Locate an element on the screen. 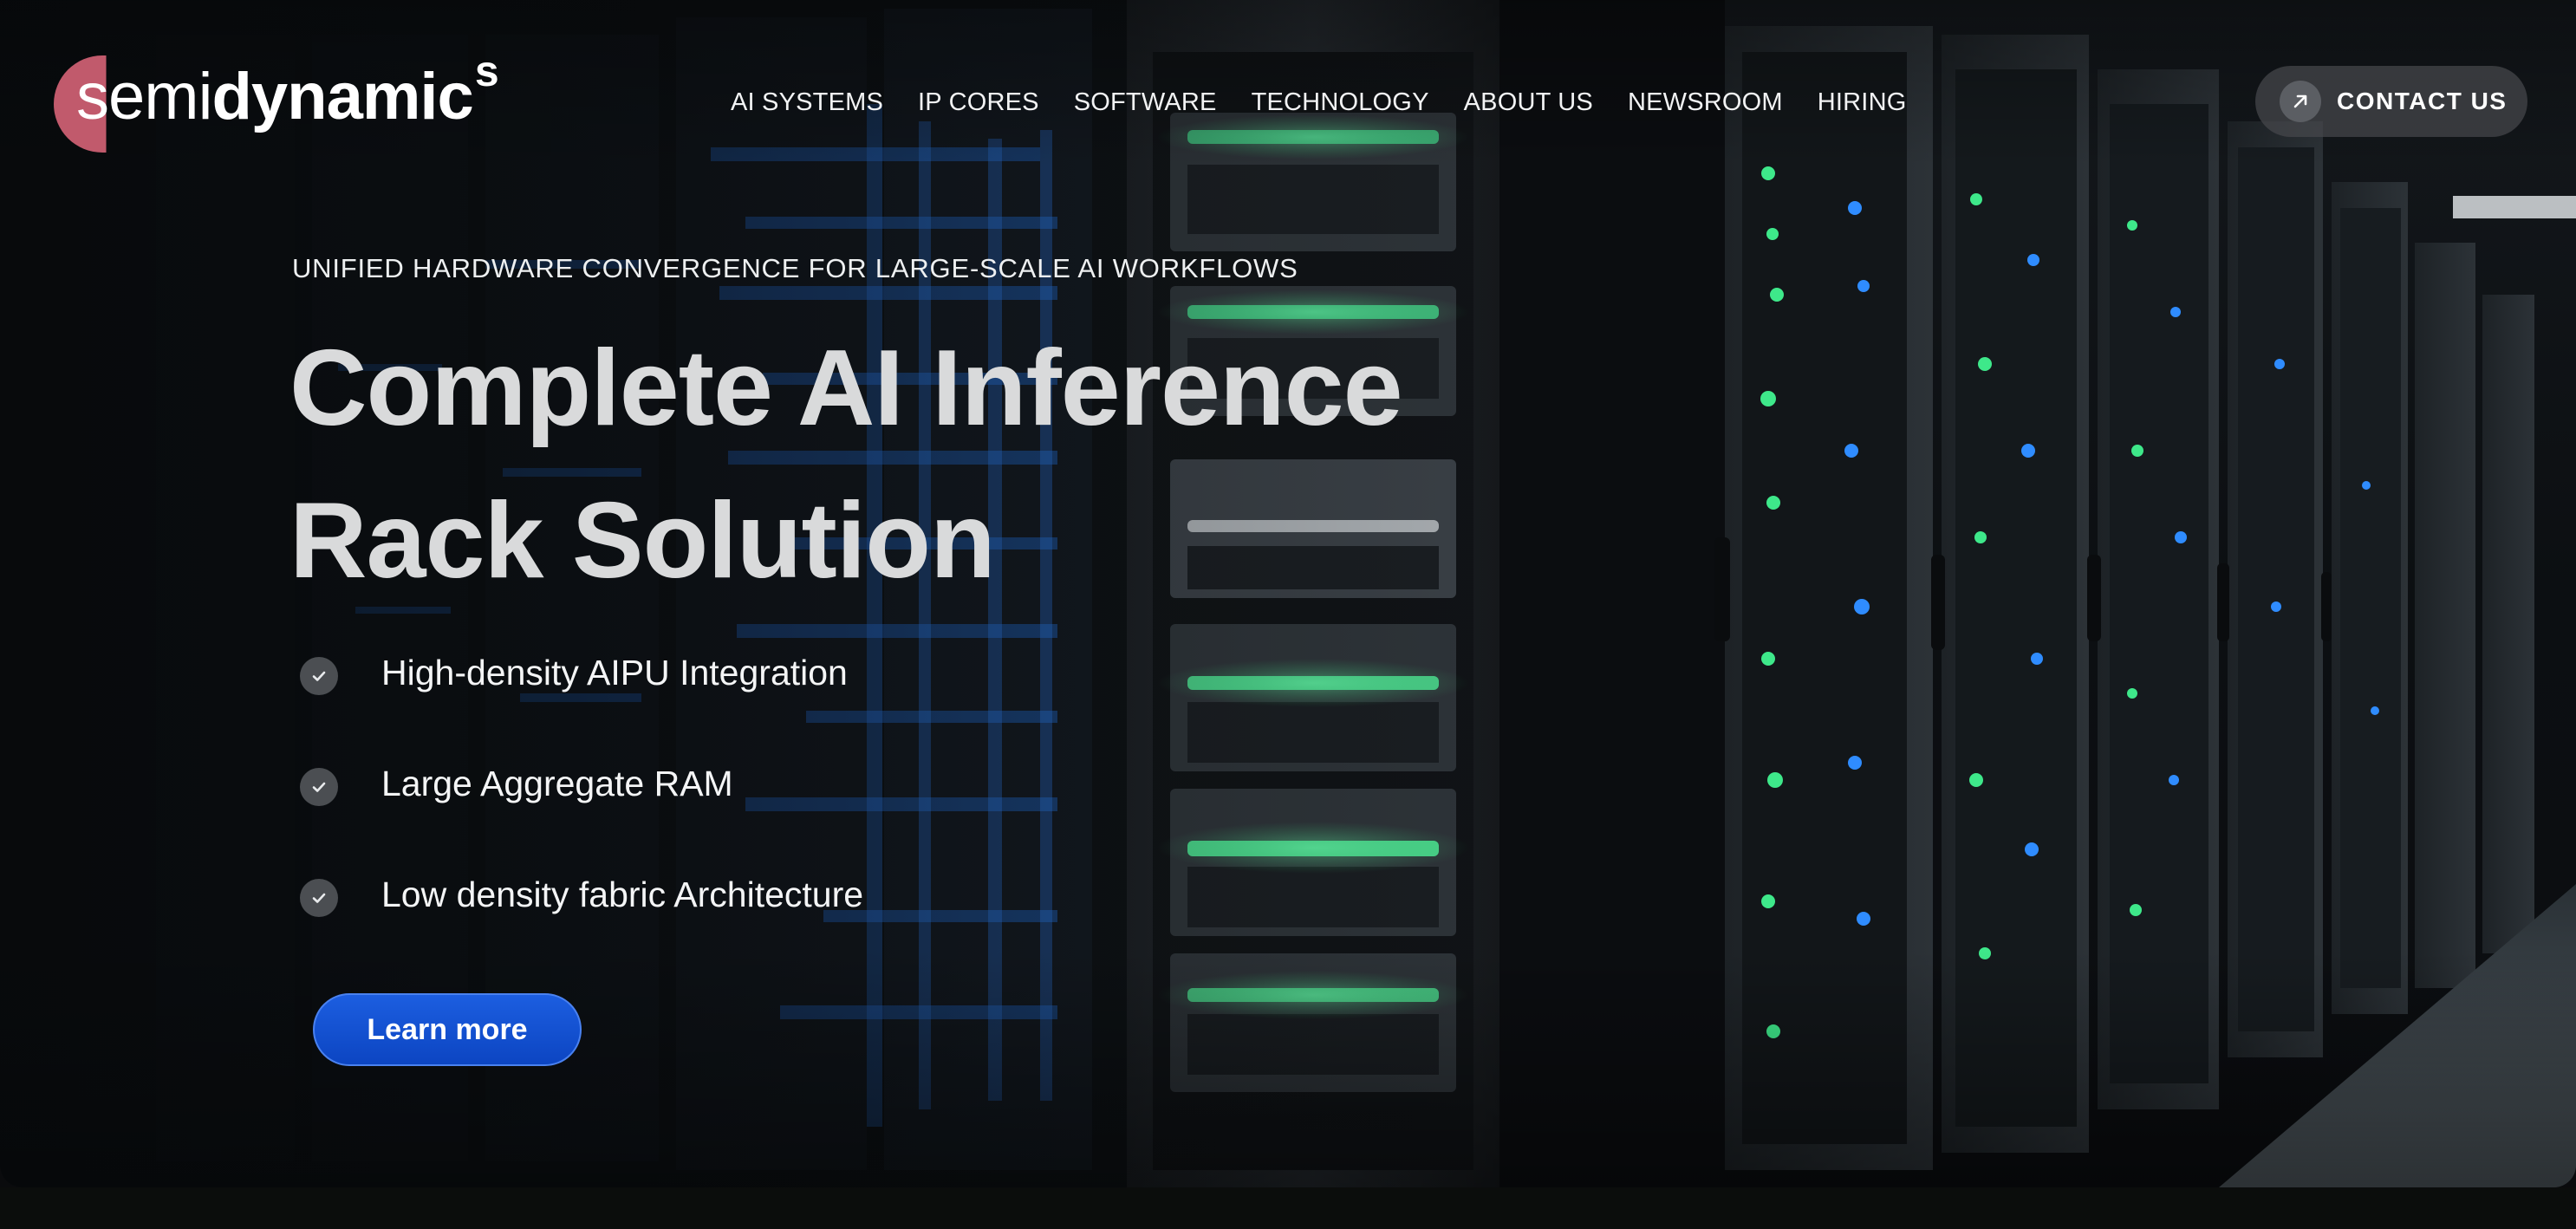 Image resolution: width=2576 pixels, height=1229 pixels. logo-wordmark: semidynamics is located at coordinates (287, 97).